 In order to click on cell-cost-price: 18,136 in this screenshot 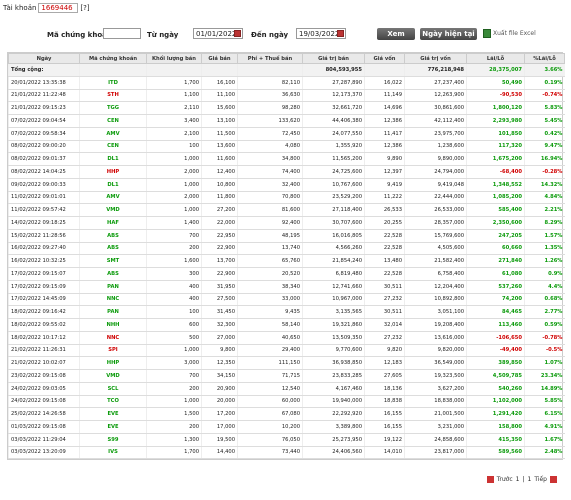, I will do `click(384, 389)`.